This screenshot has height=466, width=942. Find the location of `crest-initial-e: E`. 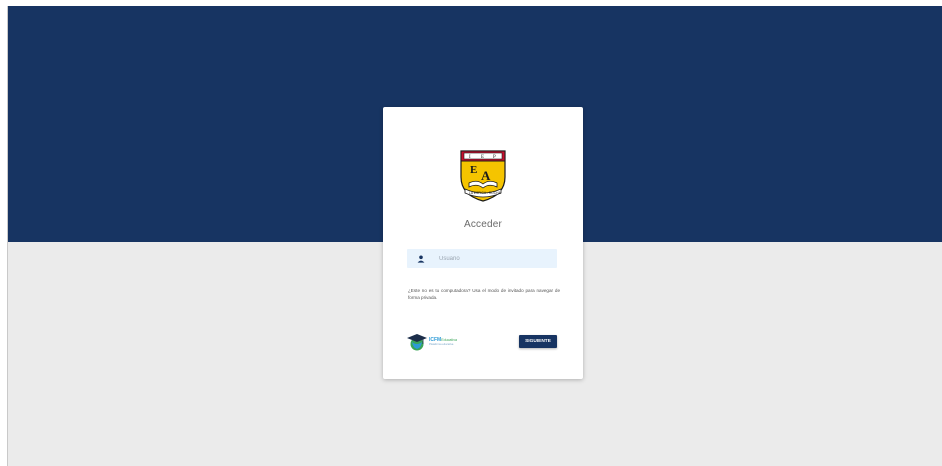

crest-initial-e: E is located at coordinates (473, 170).